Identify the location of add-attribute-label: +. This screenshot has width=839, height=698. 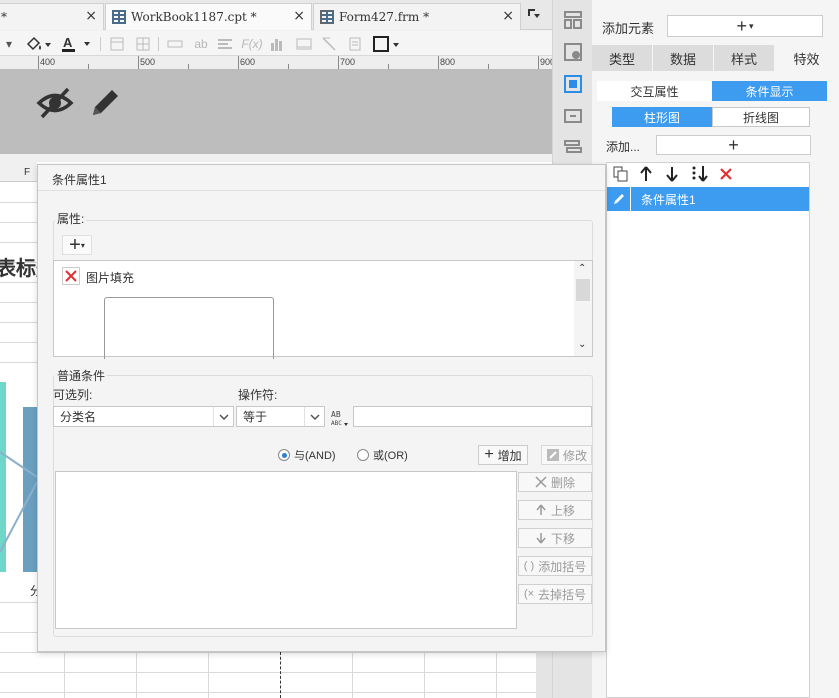
(75, 244).